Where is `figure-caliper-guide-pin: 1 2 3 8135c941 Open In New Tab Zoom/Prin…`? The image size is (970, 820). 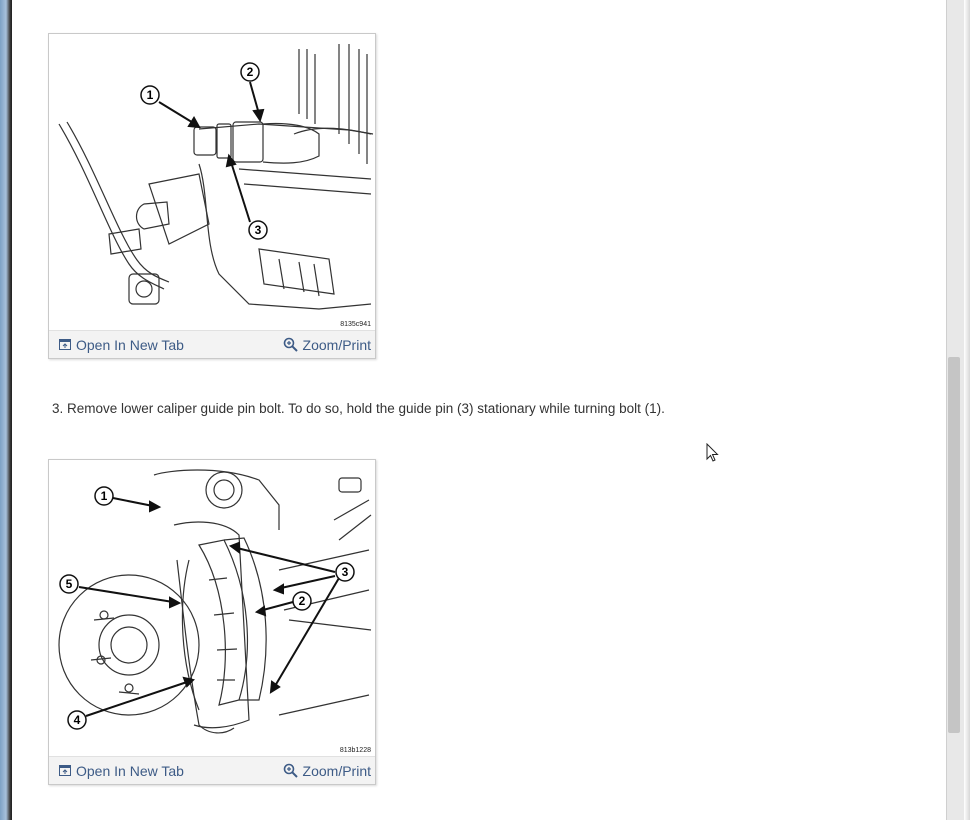 figure-caliper-guide-pin: 1 2 3 8135c941 Open In New Tab Zoom/Prin… is located at coordinates (212, 196).